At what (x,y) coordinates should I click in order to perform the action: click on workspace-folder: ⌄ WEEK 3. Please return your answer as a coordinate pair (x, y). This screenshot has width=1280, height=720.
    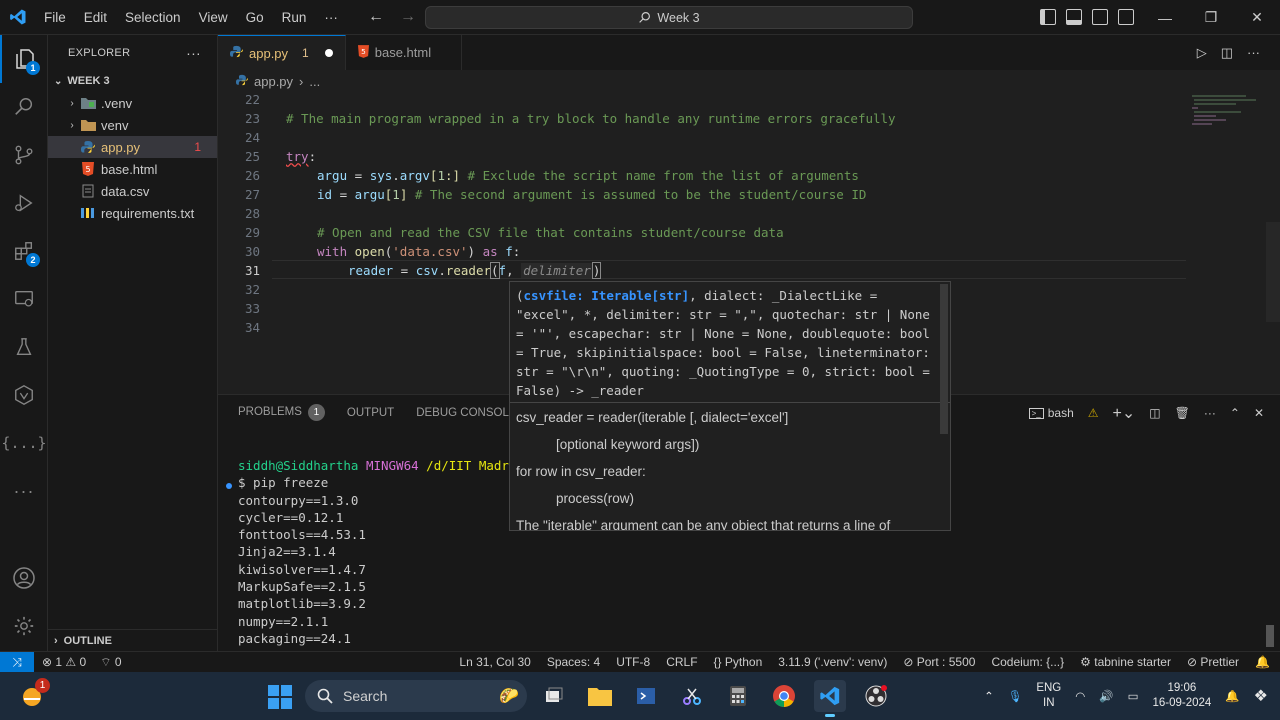
    Looking at the image, I should click on (132, 81).